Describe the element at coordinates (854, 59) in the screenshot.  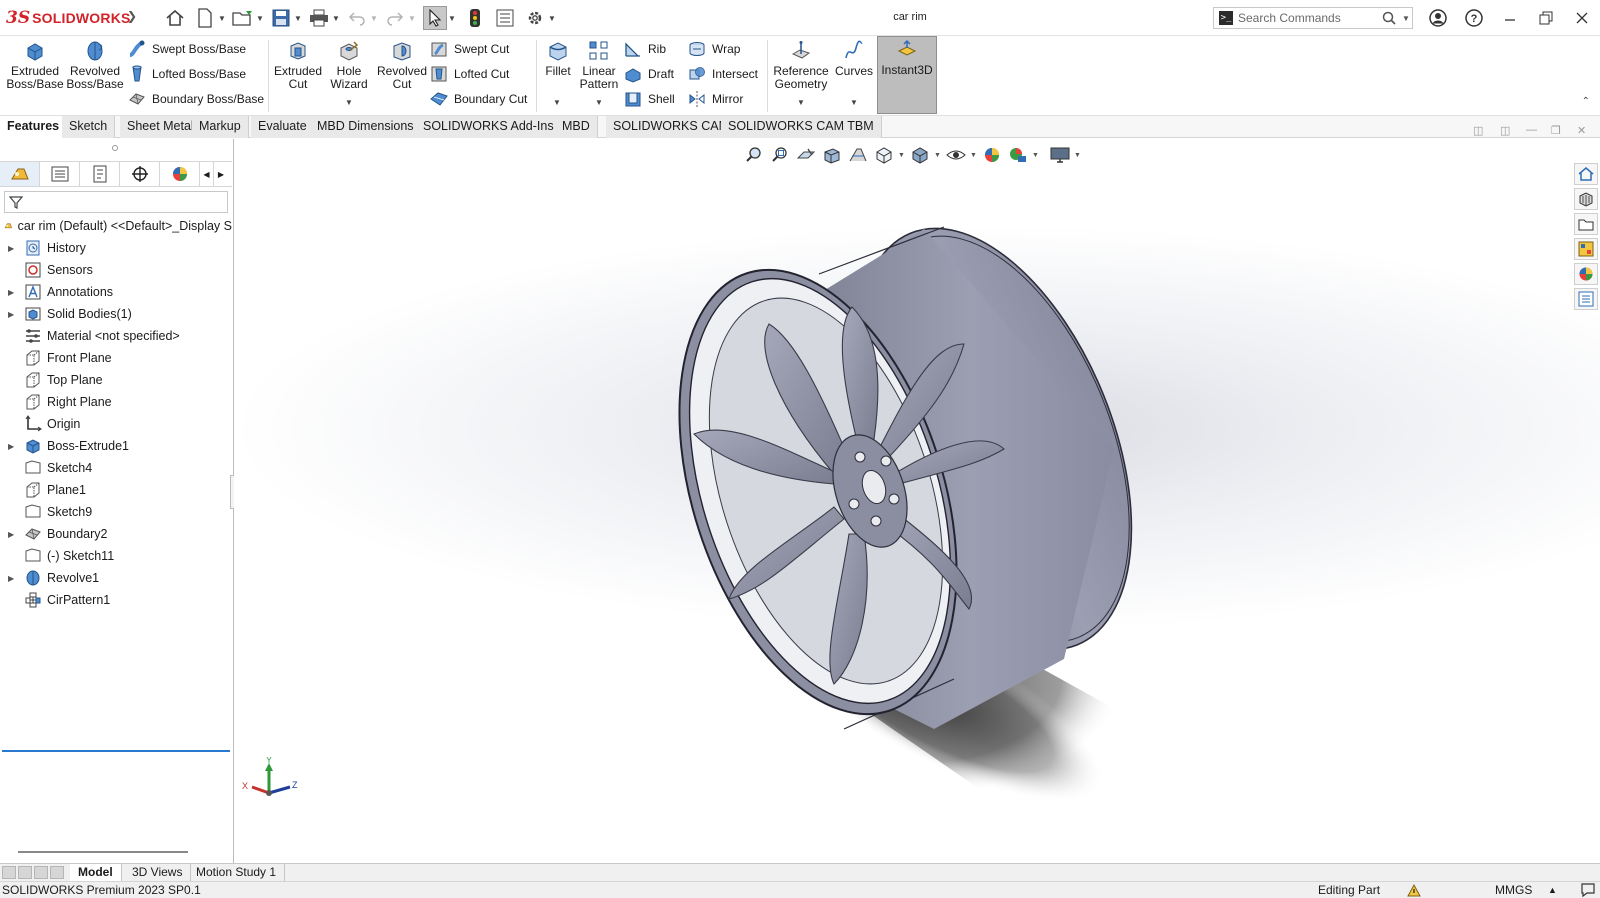
I see `curves-button: Curves` at that location.